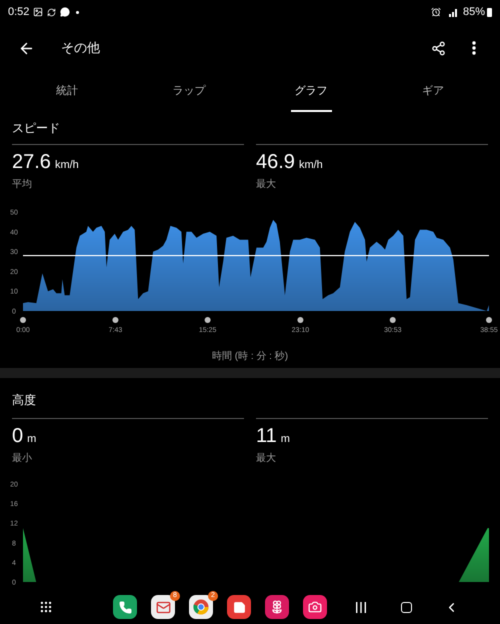 The image size is (500, 624). I want to click on status-time: 0:52, so click(19, 12).